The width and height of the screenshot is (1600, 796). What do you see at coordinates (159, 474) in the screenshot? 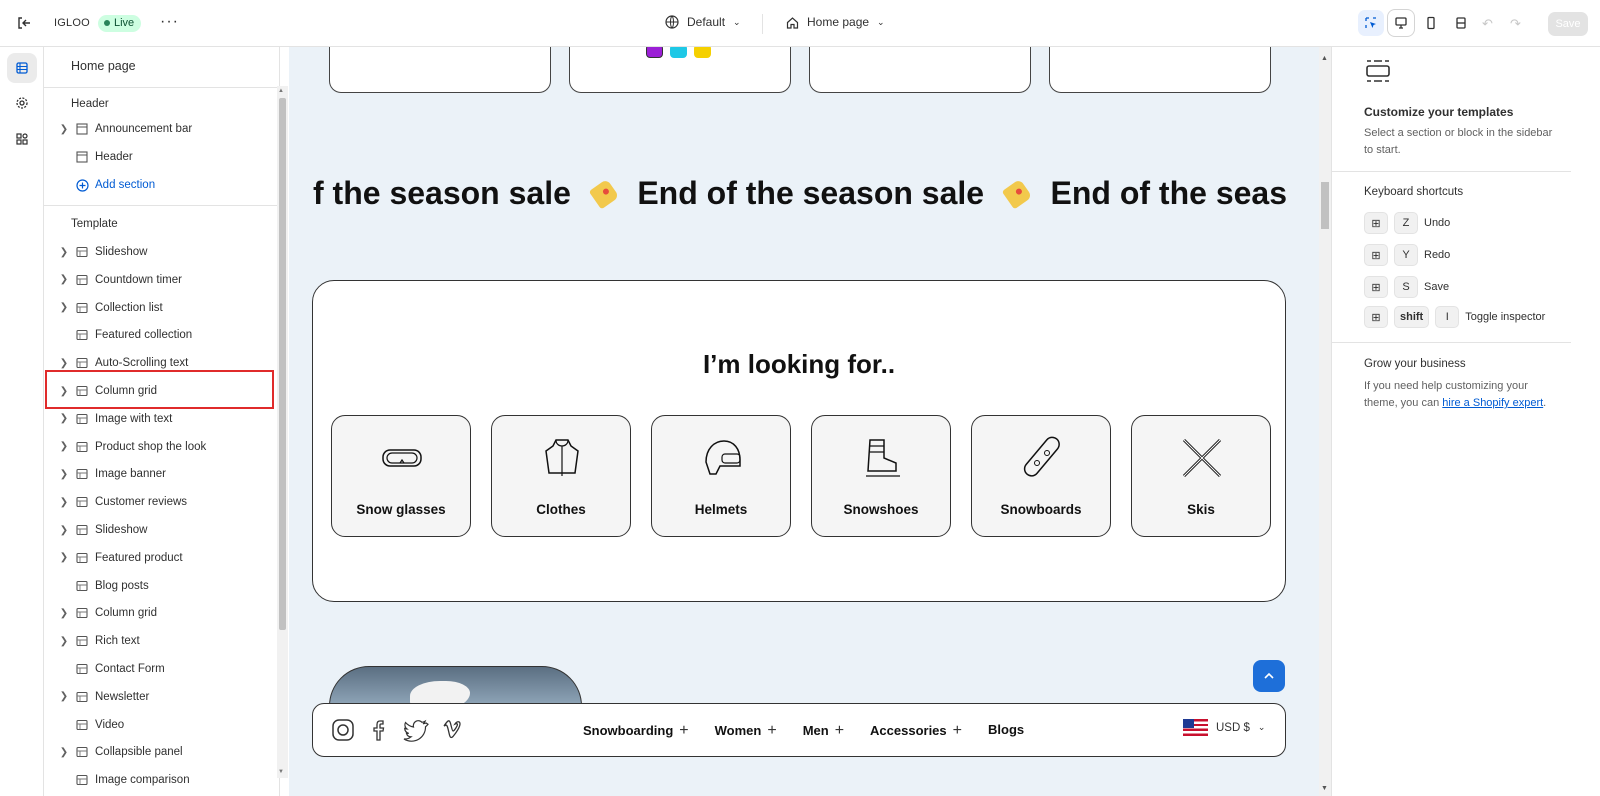
I see `sidebar-item-image-banner: ❯ Image banner` at bounding box center [159, 474].